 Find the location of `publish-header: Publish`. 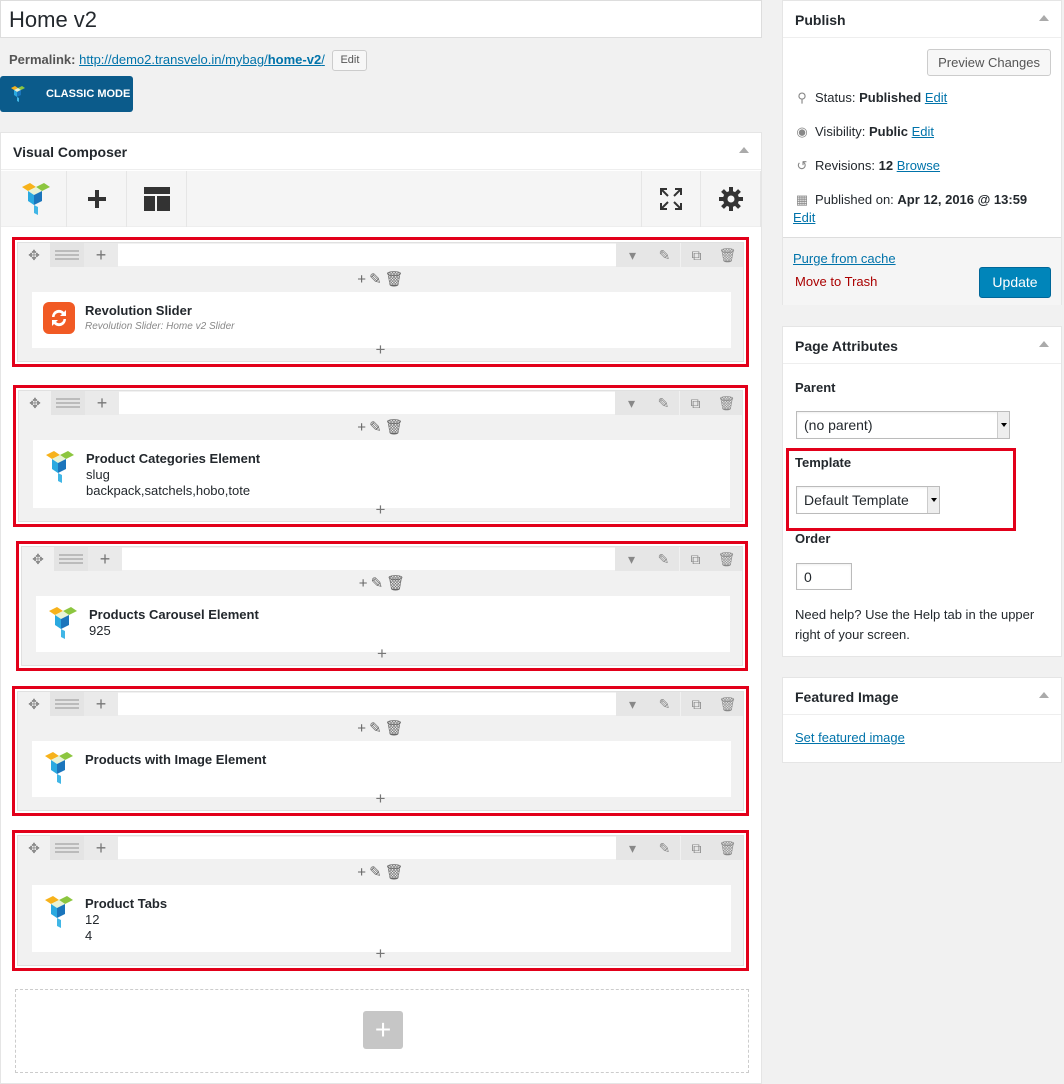

publish-header: Publish is located at coordinates (922, 19).